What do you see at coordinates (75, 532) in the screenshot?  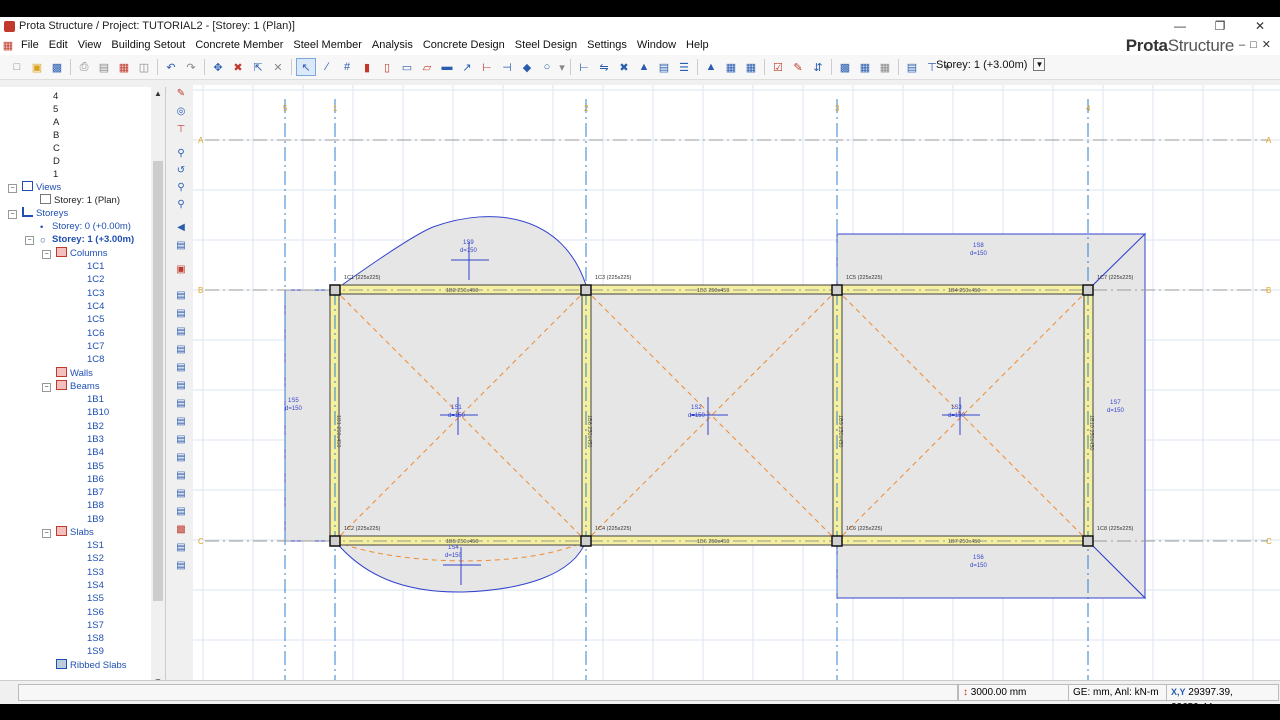 I see `tree-slabs: Slabs` at bounding box center [75, 532].